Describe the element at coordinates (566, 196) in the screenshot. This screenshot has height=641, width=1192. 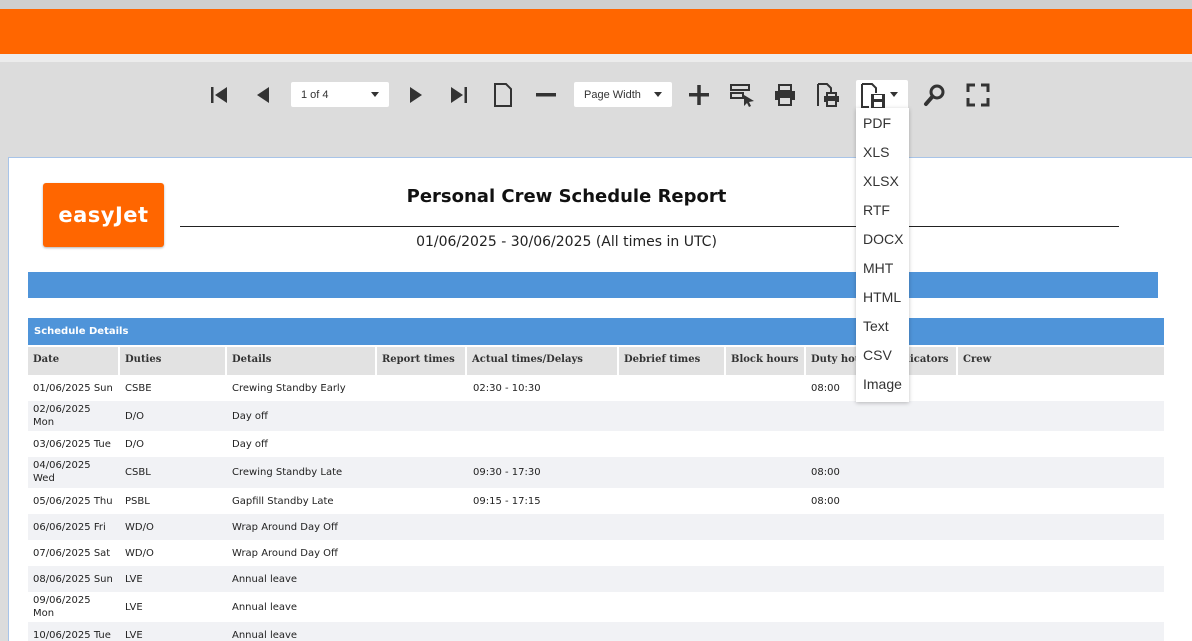
I see `report-title: Personal Crew Schedule Report` at that location.